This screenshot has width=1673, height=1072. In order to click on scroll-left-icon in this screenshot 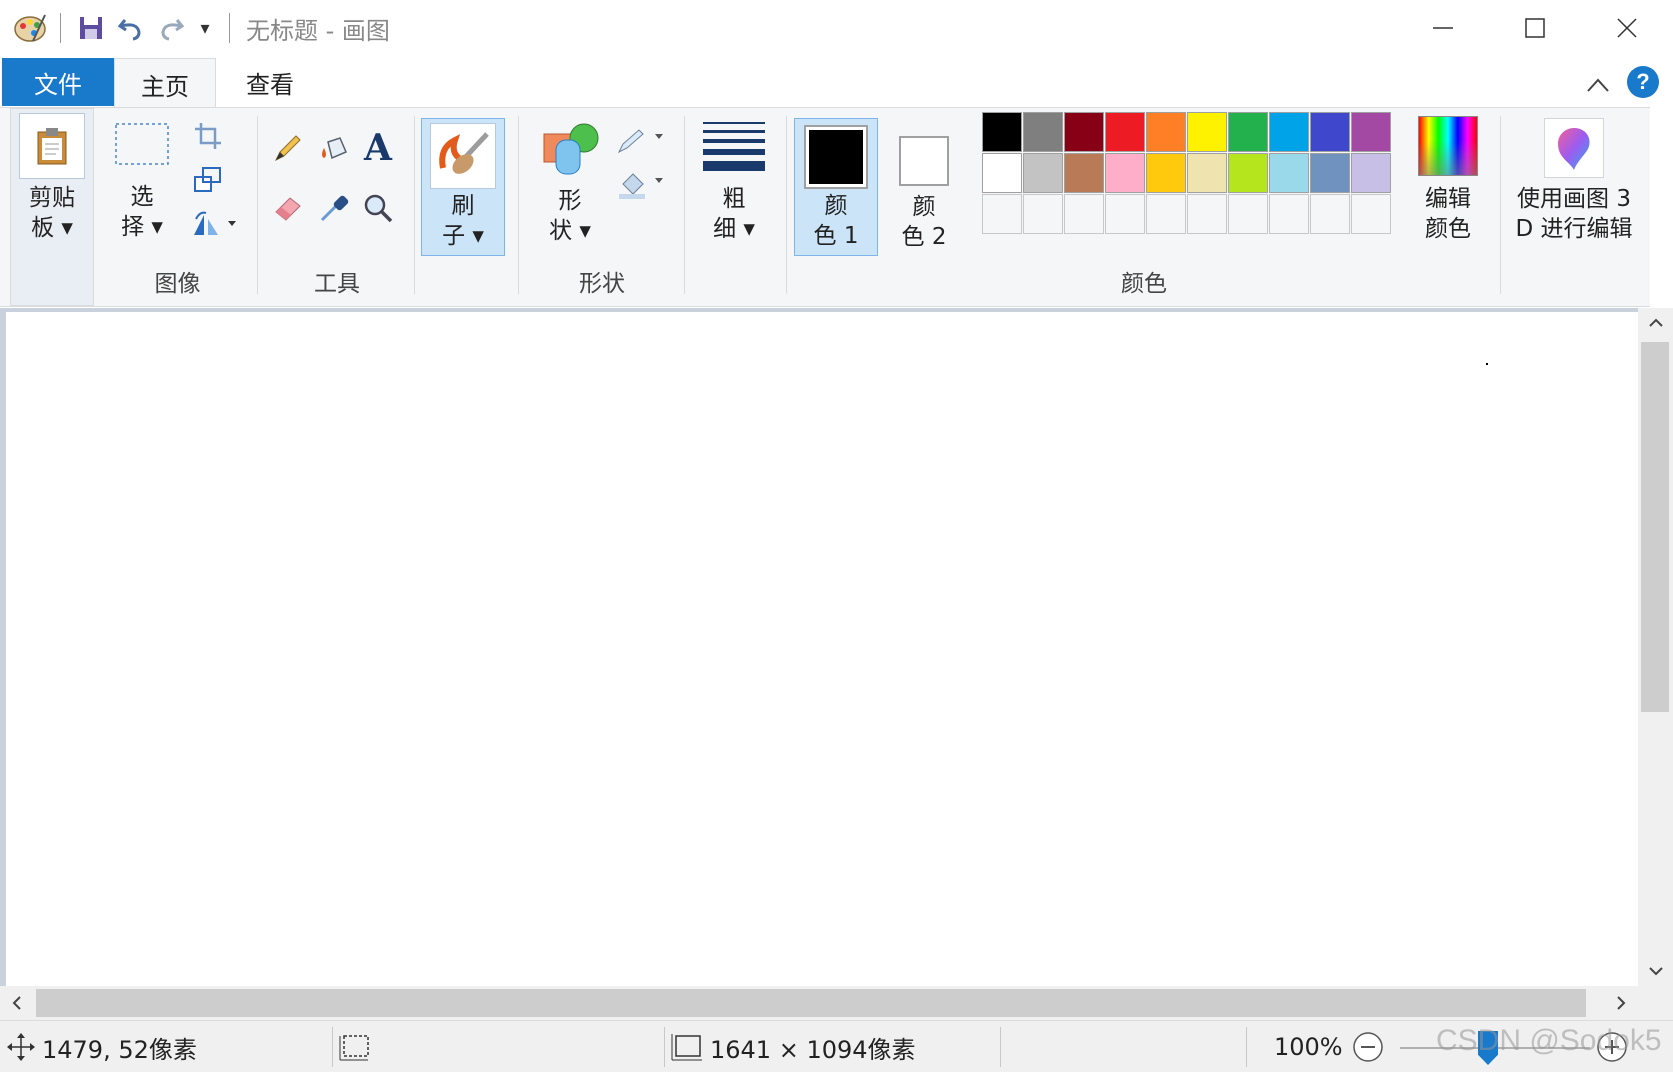, I will do `click(17, 1003)`.